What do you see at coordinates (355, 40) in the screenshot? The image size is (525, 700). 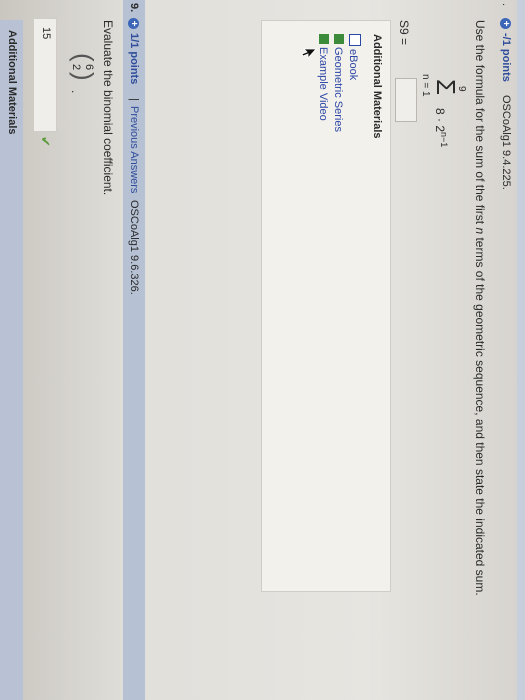 I see `ebook-icon` at bounding box center [355, 40].